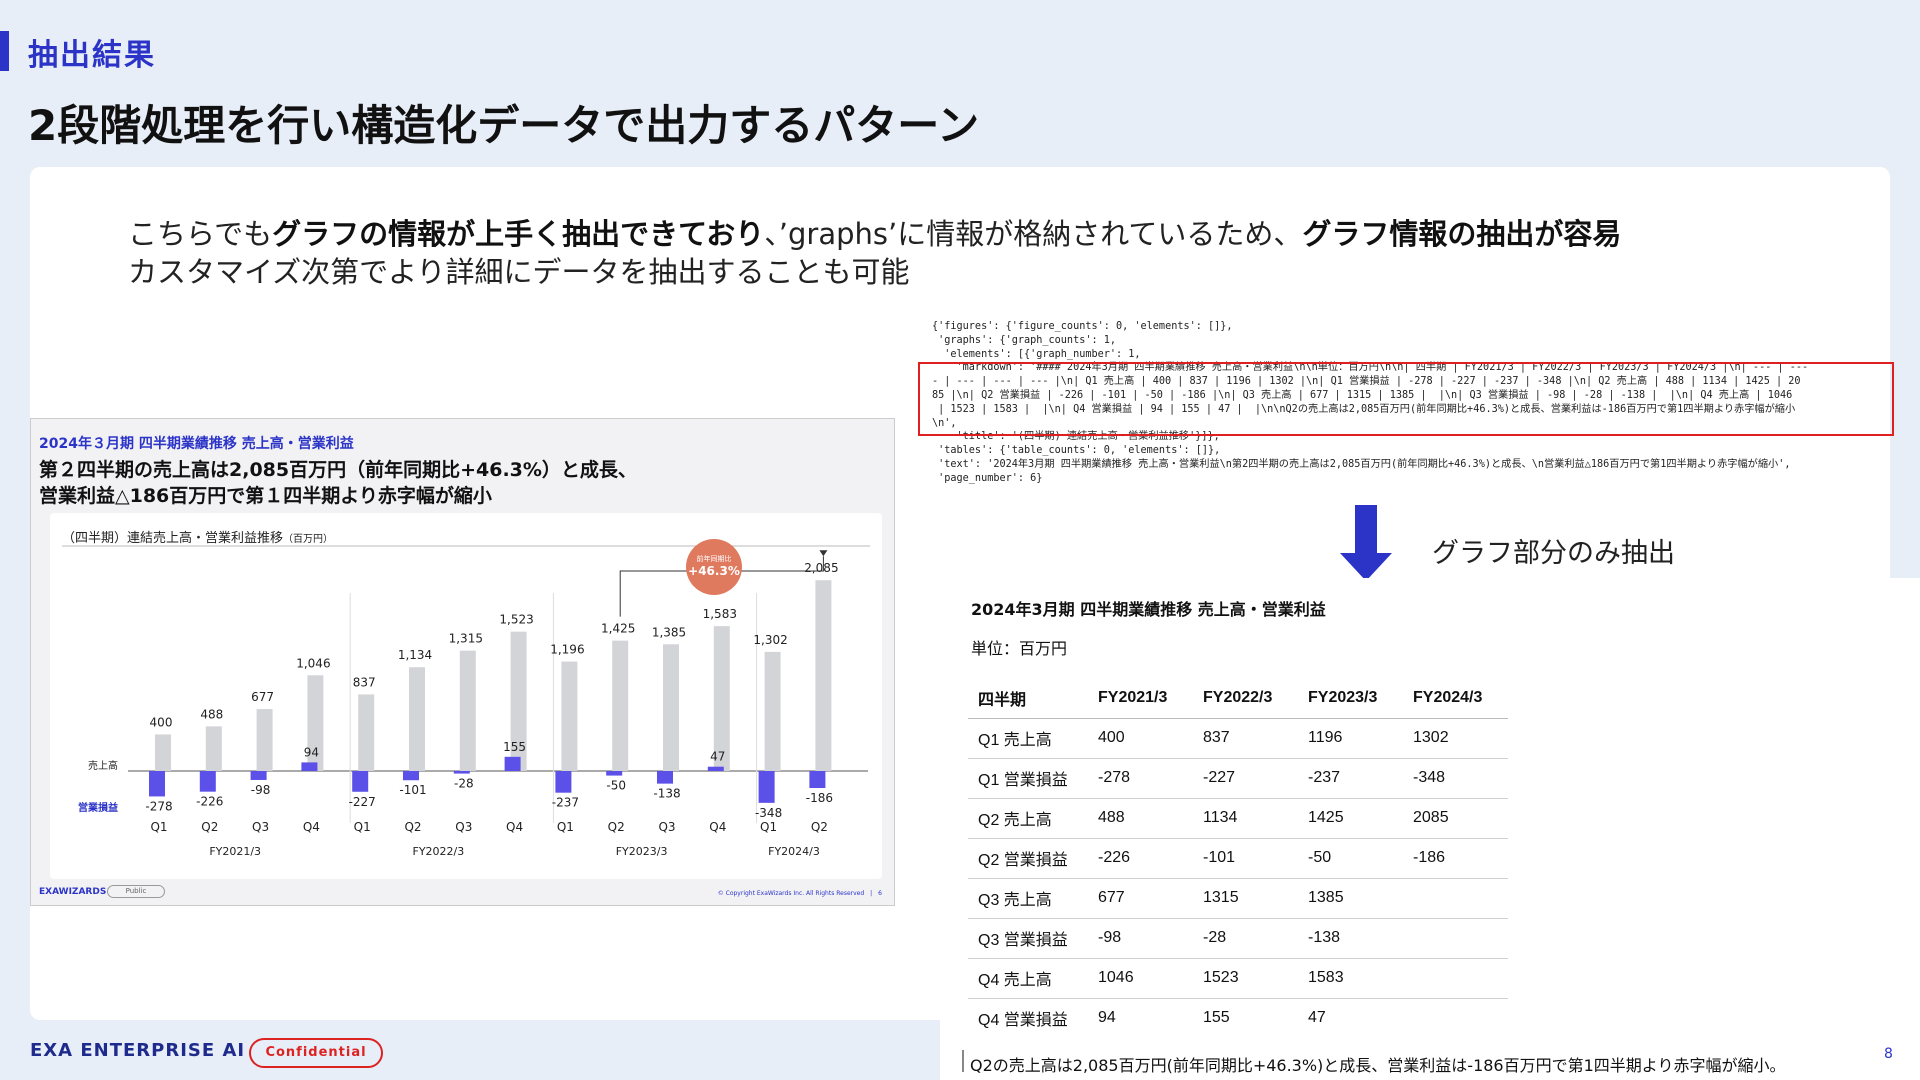 The image size is (1920, 1080). Describe the element at coordinates (1888, 1054) in the screenshot. I see `page-number: 8` at that location.